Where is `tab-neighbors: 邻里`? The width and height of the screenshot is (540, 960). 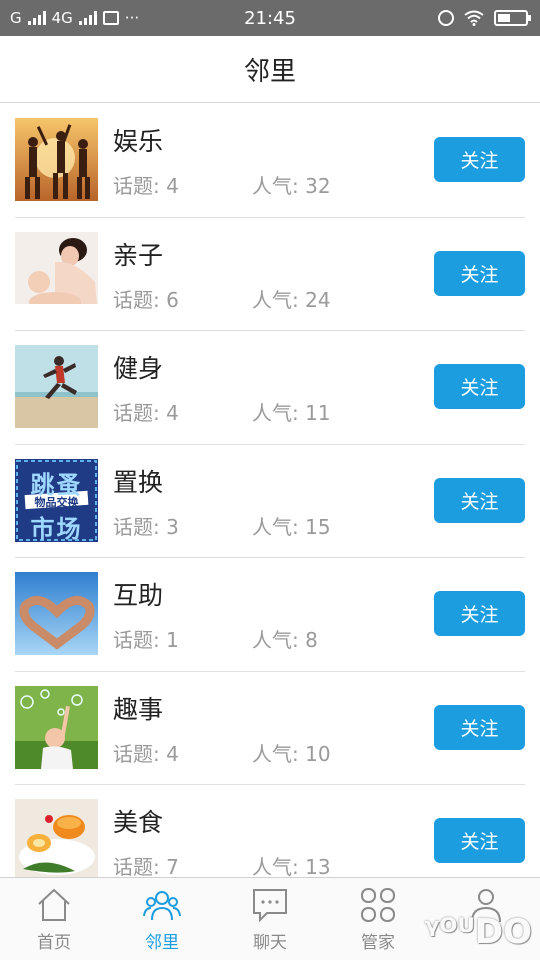
tab-neighbors: 邻里 is located at coordinates (162, 919).